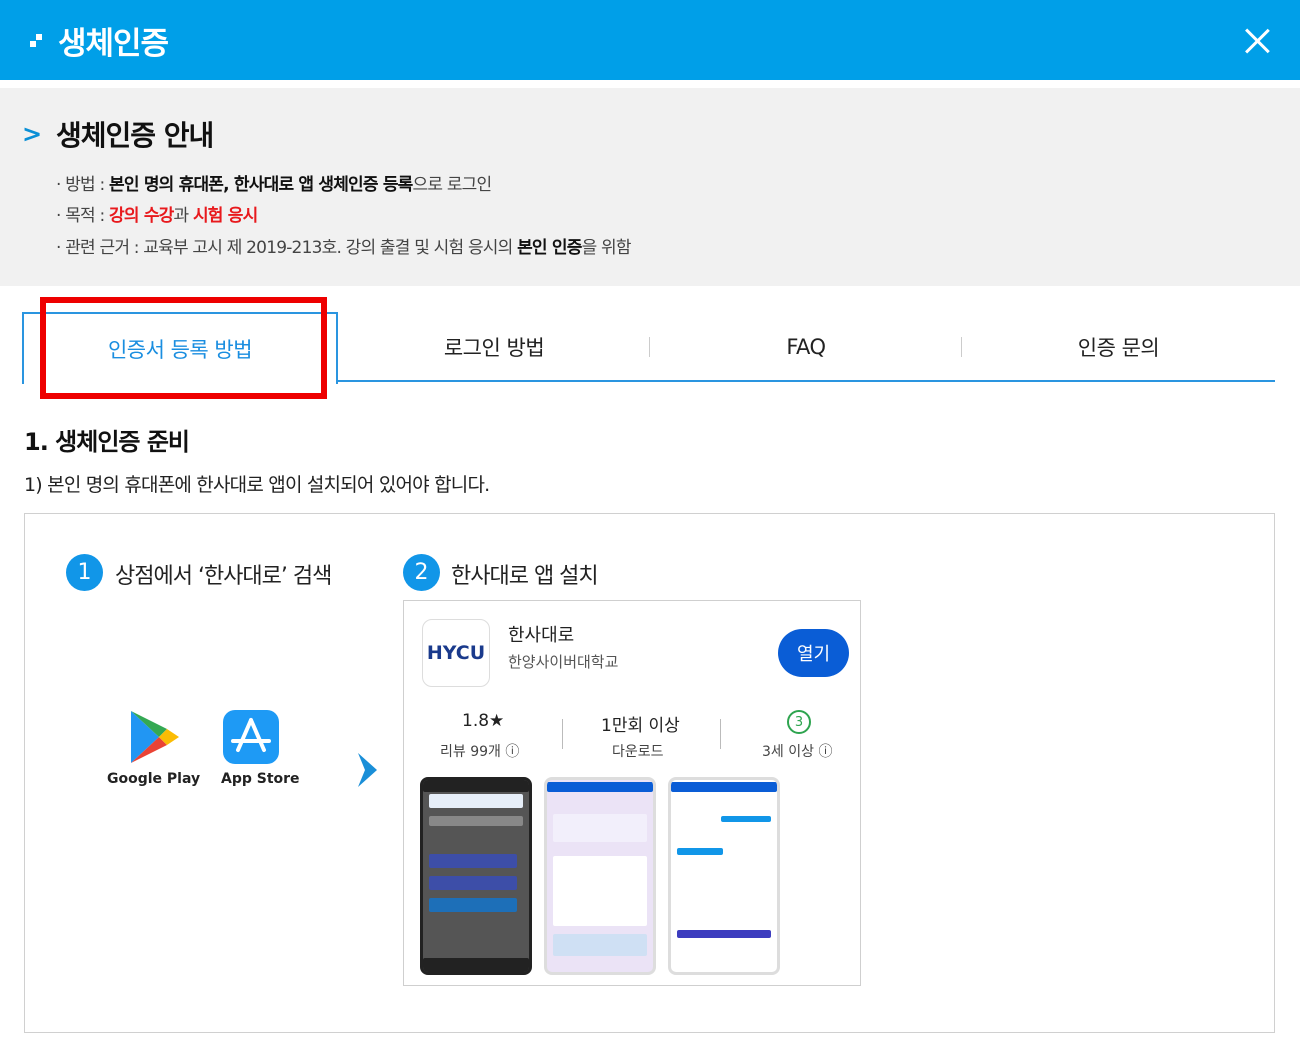 The image size is (1304, 1052). Describe the element at coordinates (421, 572) in the screenshot. I see `step-2-badge: 2` at that location.